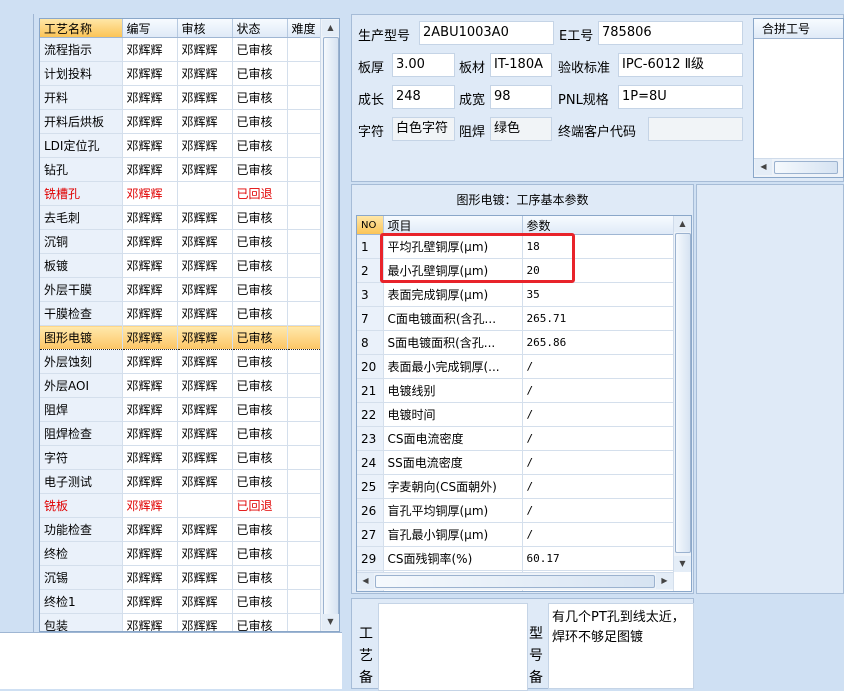 The height and width of the screenshot is (691, 844). I want to click on process-row: 终检 邓辉辉 邓辉辉 已审核, so click(181, 553).